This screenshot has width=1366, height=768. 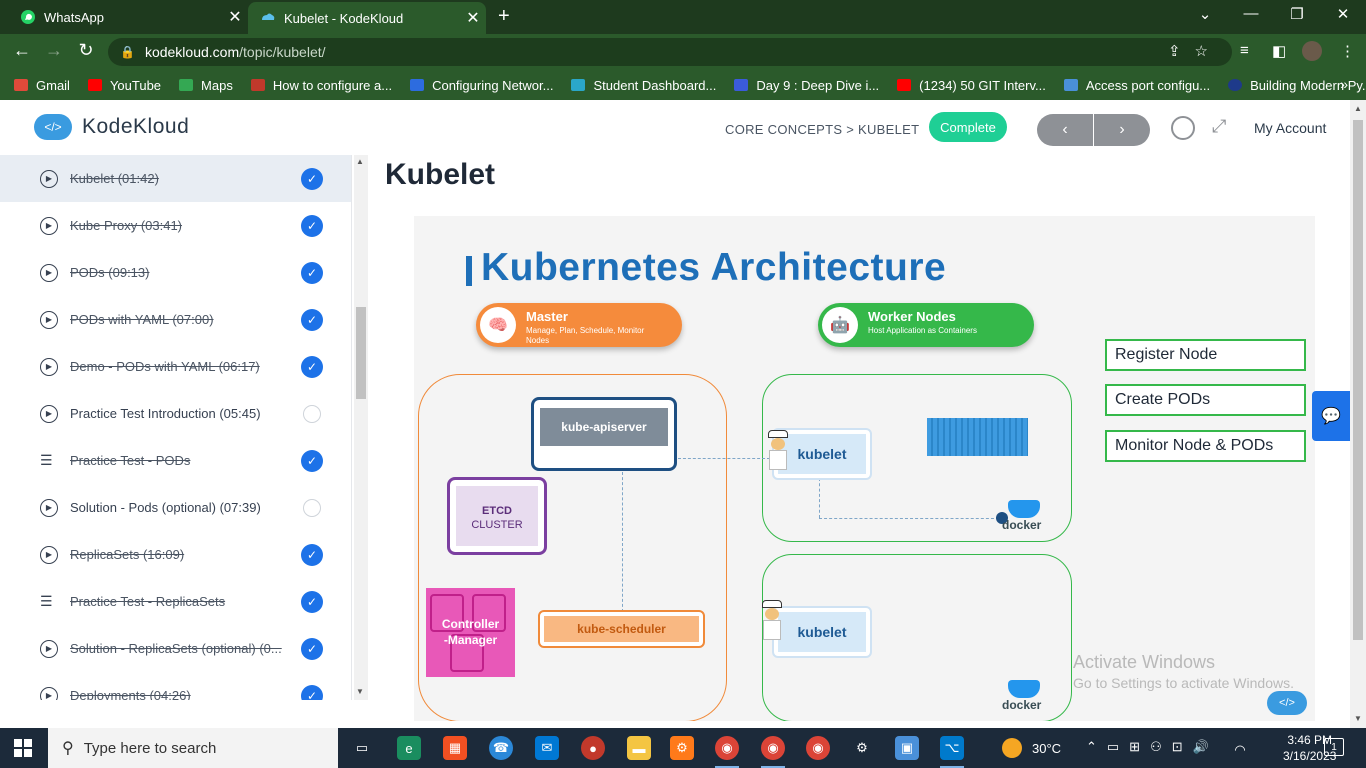 I want to click on store-icon: ▦, so click(x=455, y=748).